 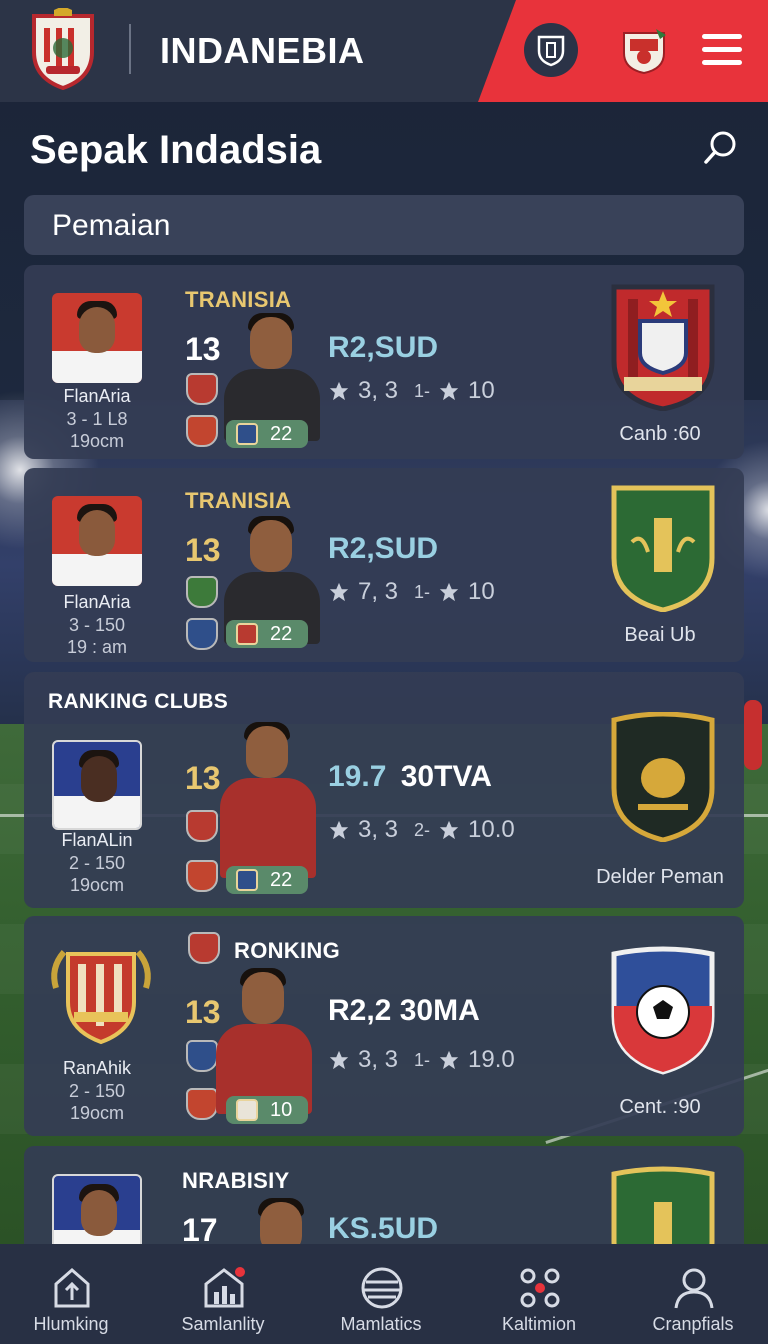 What do you see at coordinates (722, 50) in the screenshot?
I see `hamburger-menu-icon` at bounding box center [722, 50].